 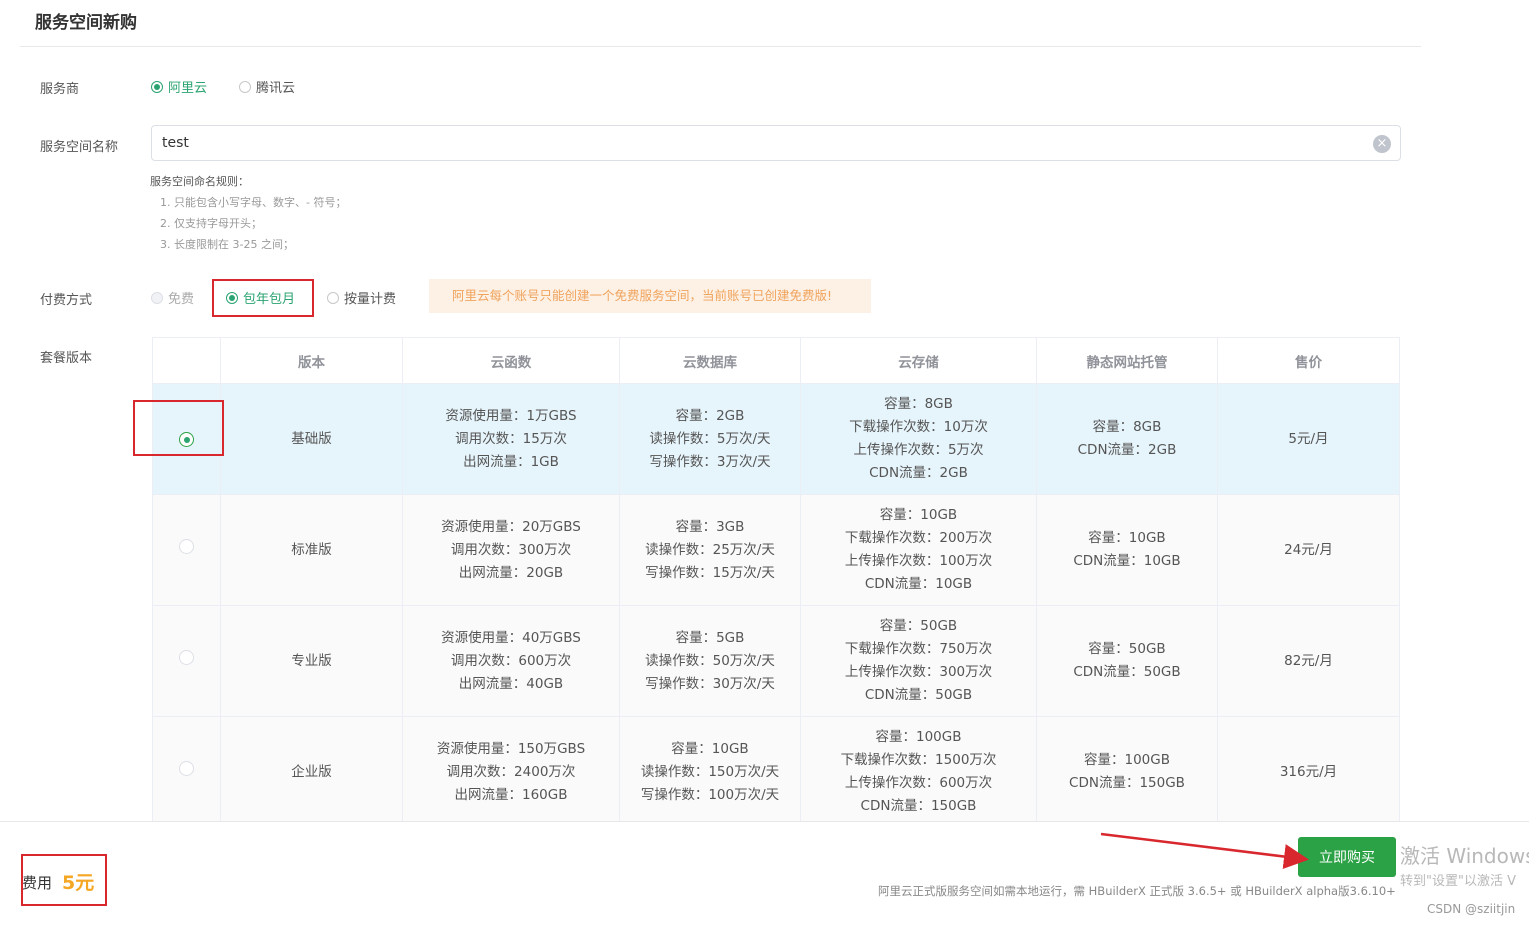 I want to click on windows-activation-subtitle: 转到"设置"以激活 V, so click(x=1458, y=881).